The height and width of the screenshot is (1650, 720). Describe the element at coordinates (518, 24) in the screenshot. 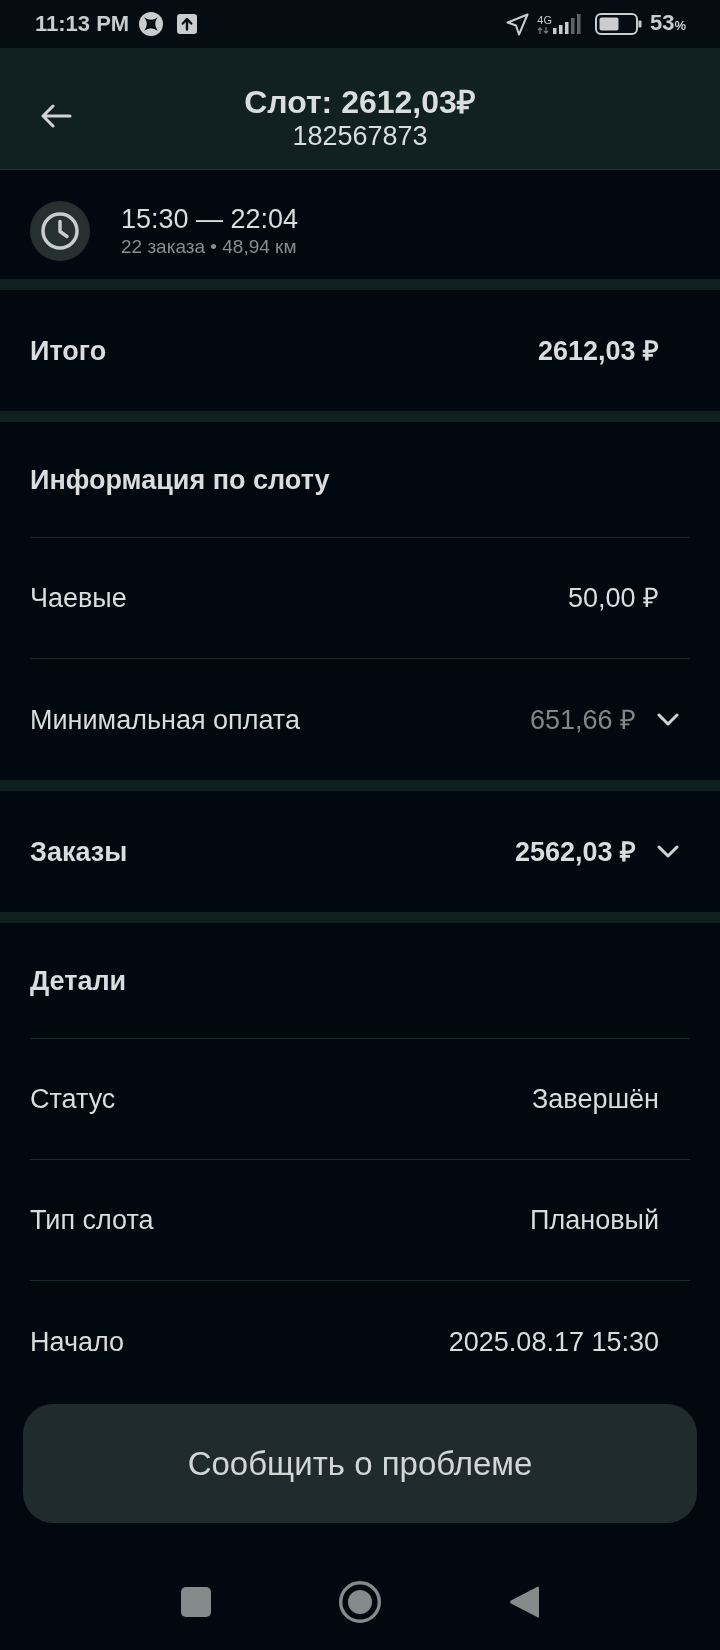

I see `navigation-arrow-icon` at that location.